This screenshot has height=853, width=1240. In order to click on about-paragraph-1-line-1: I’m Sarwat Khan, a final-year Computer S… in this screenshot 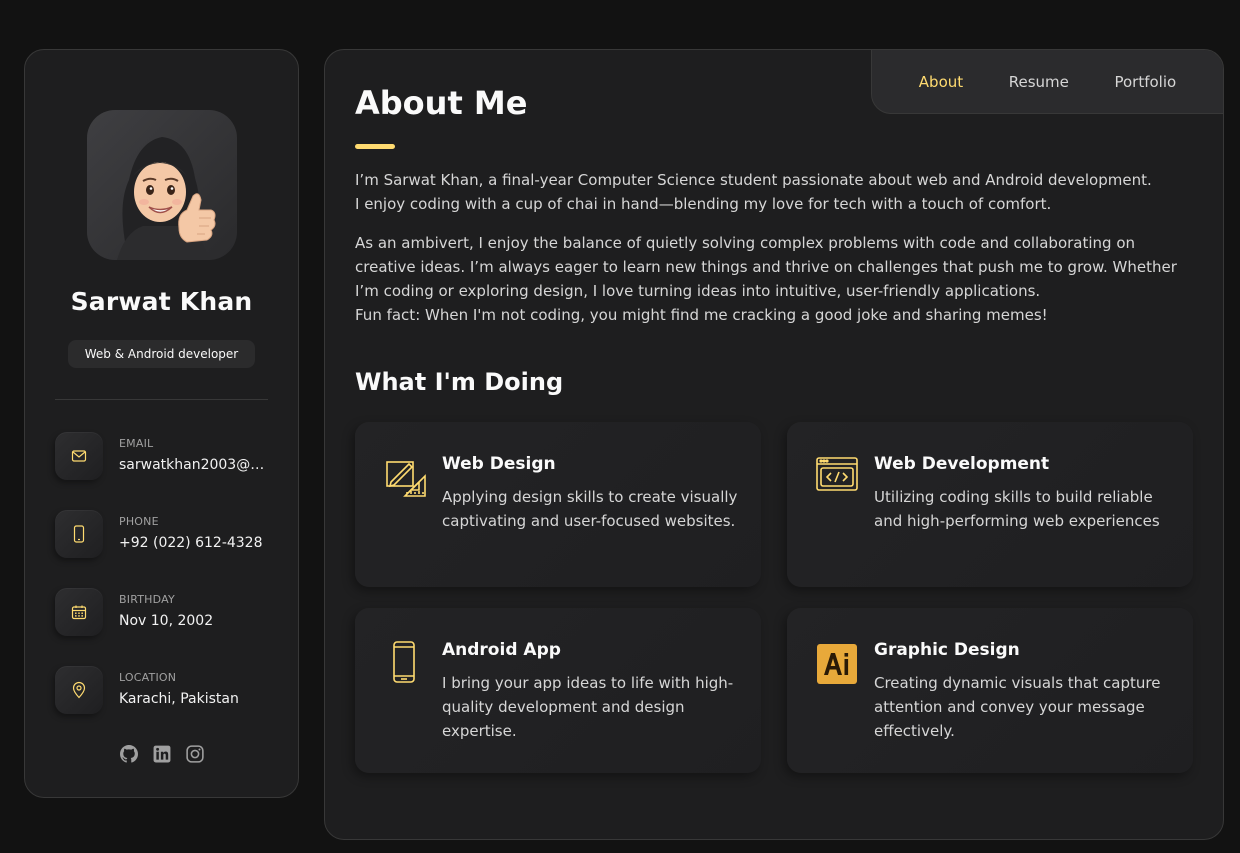, I will do `click(753, 180)`.